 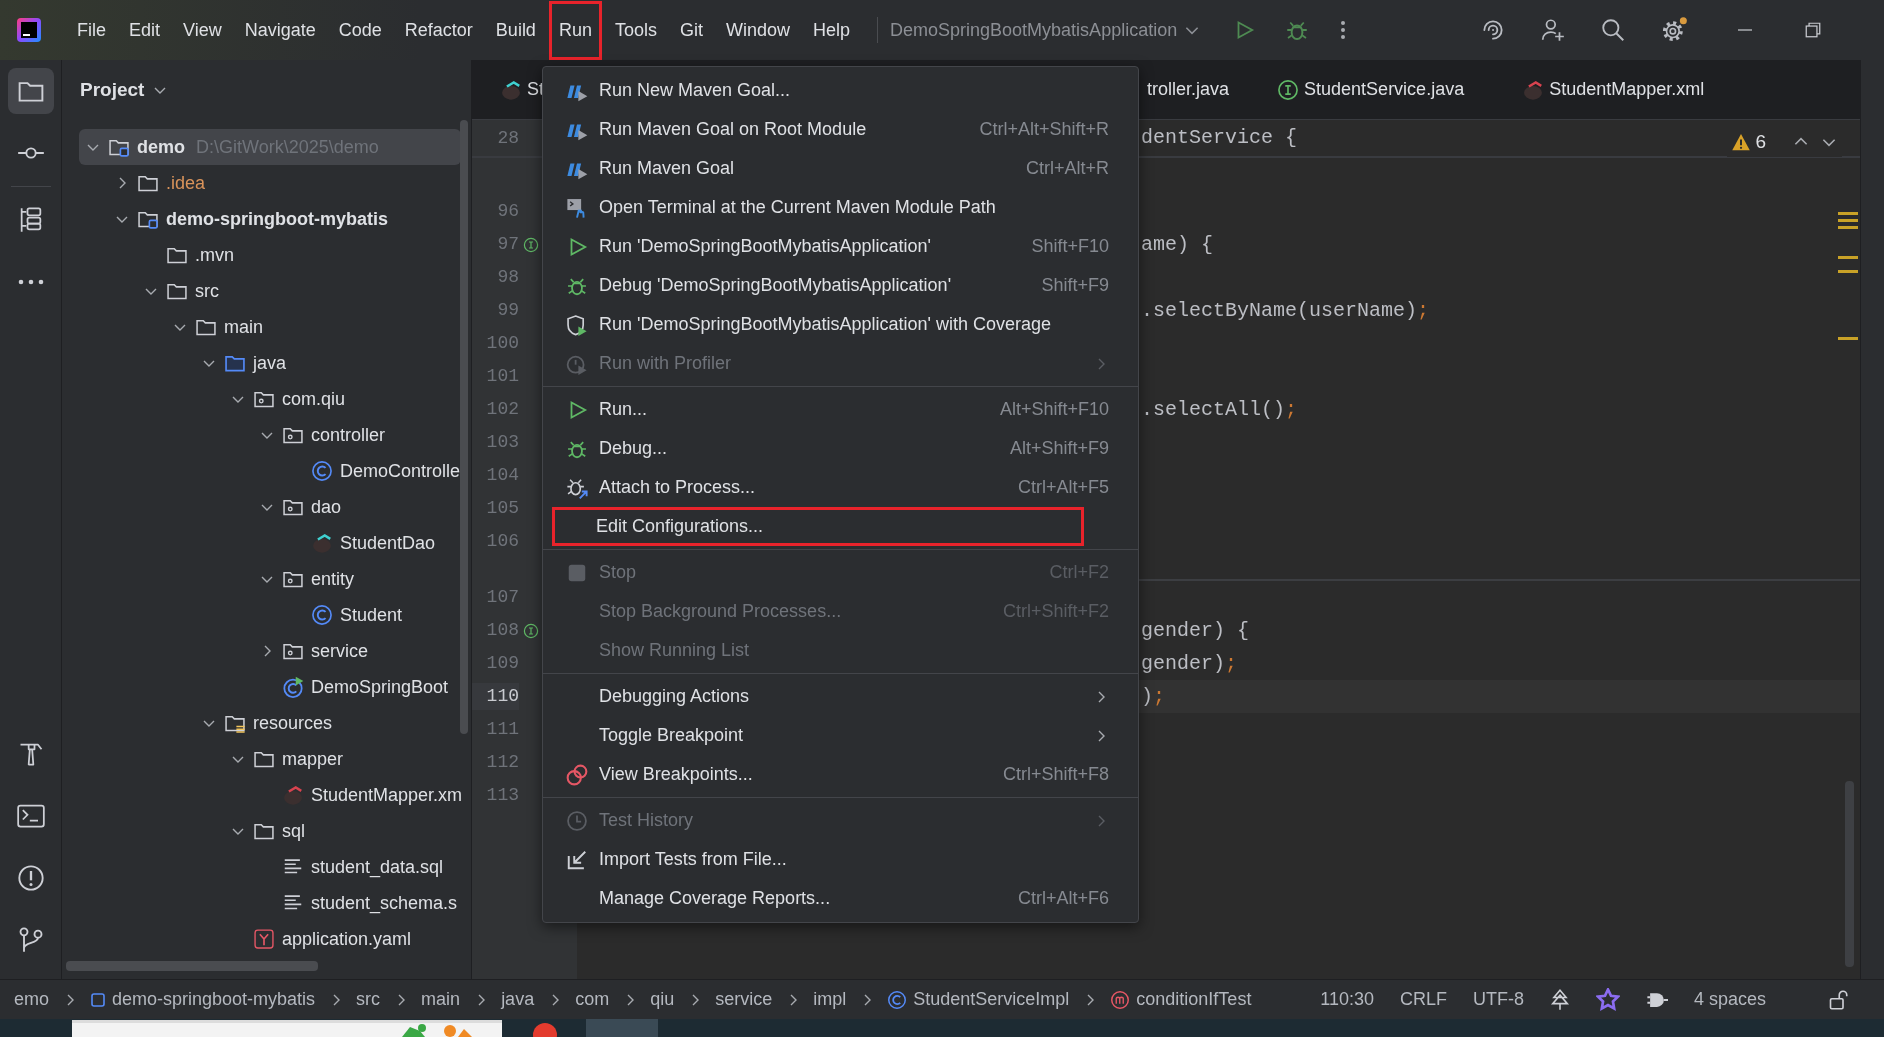 I want to click on clock-icon, so click(x=577, y=820).